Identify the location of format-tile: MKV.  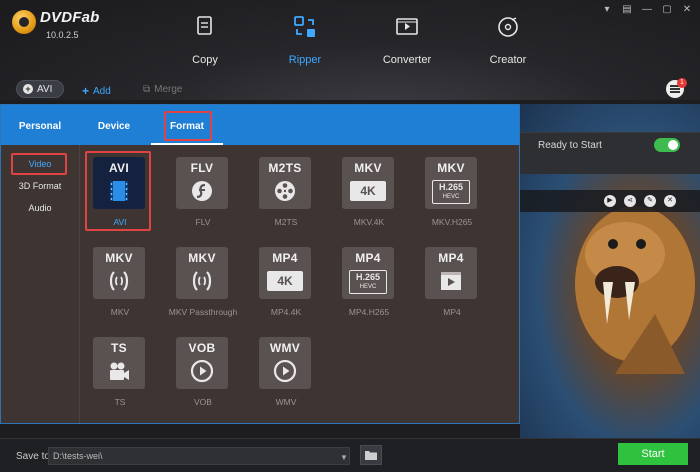
(202, 273).